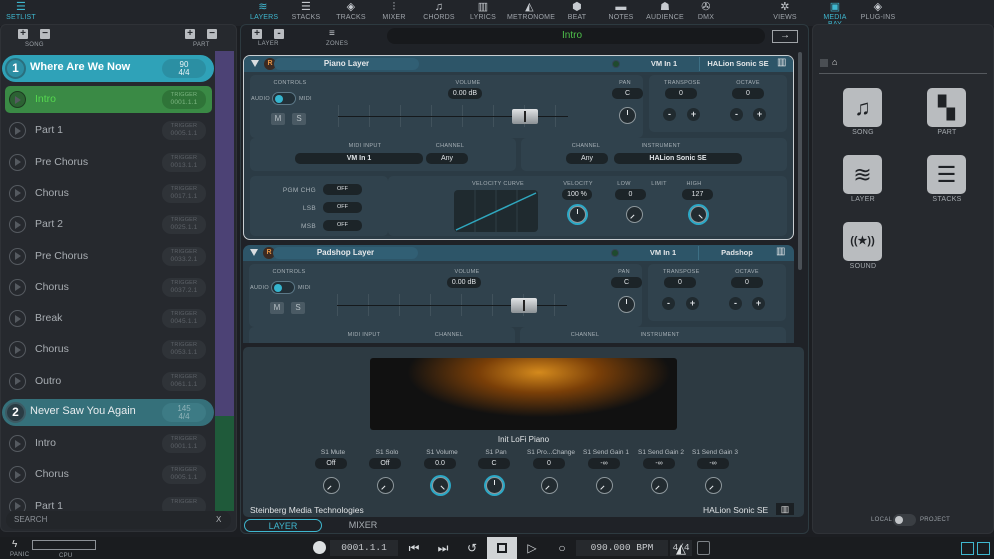  Describe the element at coordinates (342, 225) in the screenshot. I see `msb-select: OFF` at that location.